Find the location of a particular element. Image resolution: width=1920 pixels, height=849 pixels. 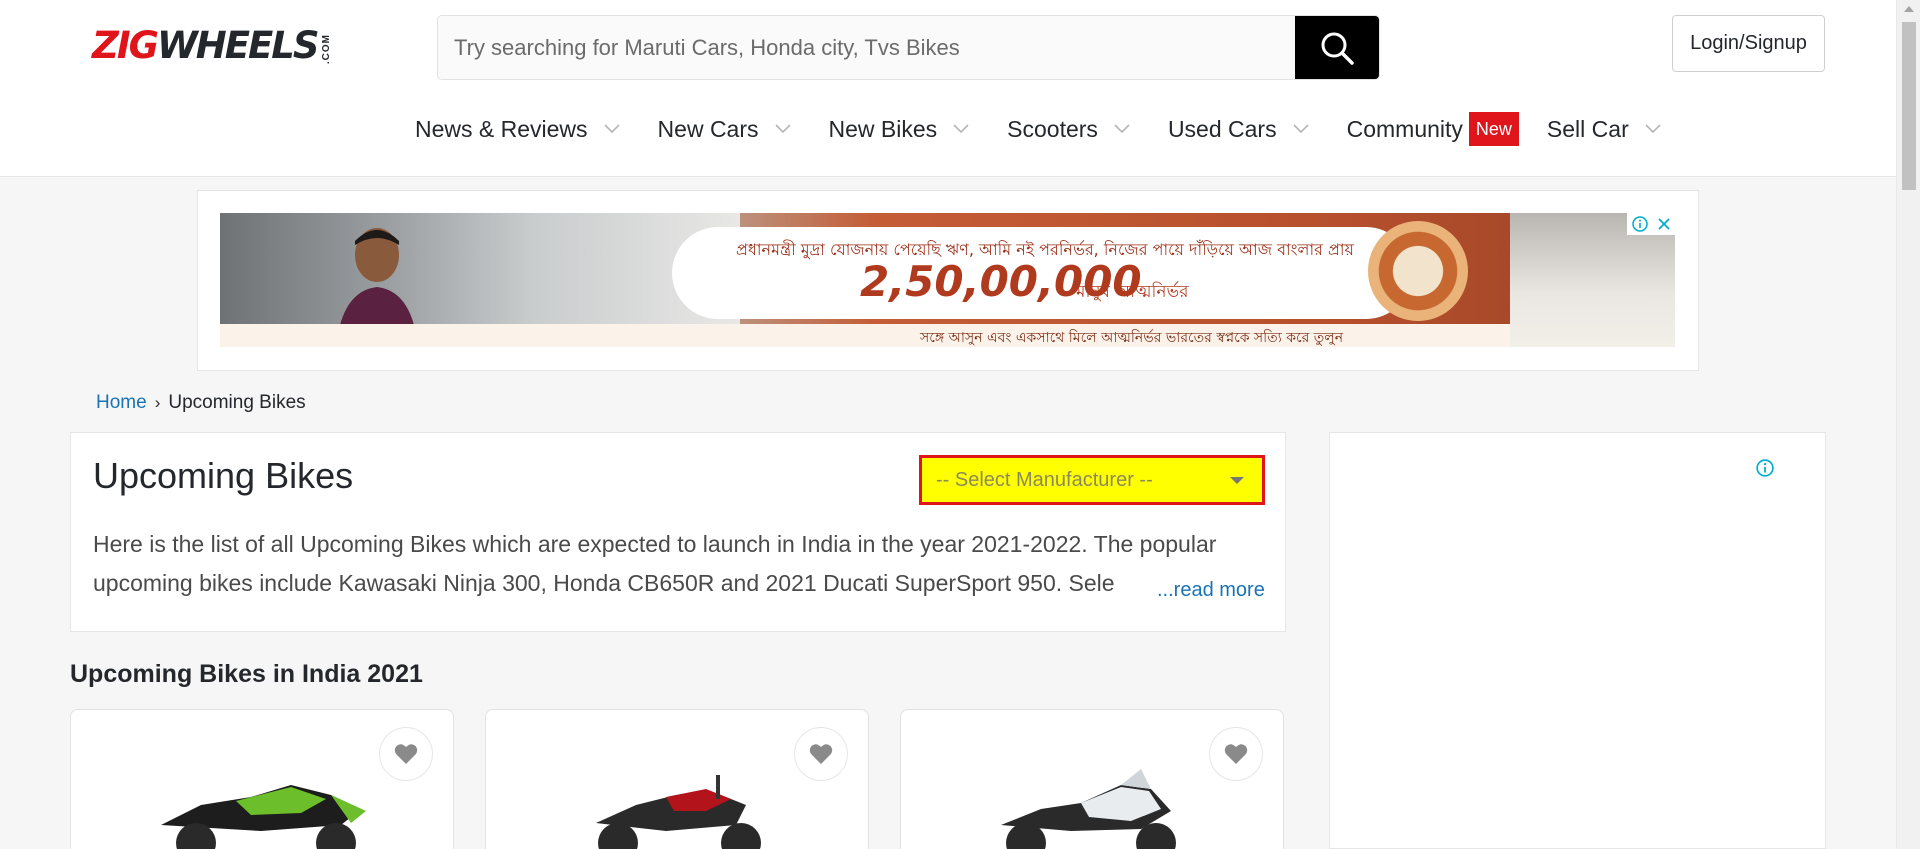

manufacturer-select: -- Select Manufacturer -- is located at coordinates (1092, 480).